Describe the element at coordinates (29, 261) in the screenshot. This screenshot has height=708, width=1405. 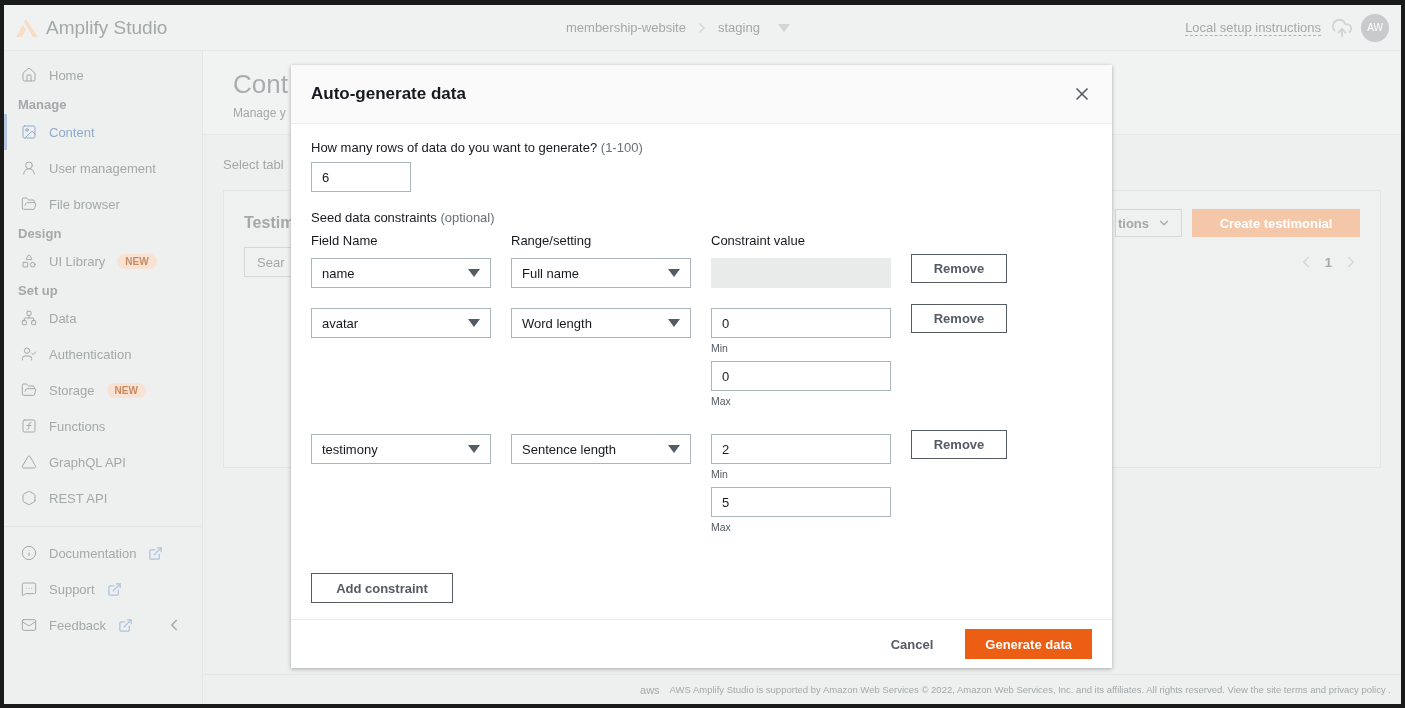
I see `shapes-icon` at that location.